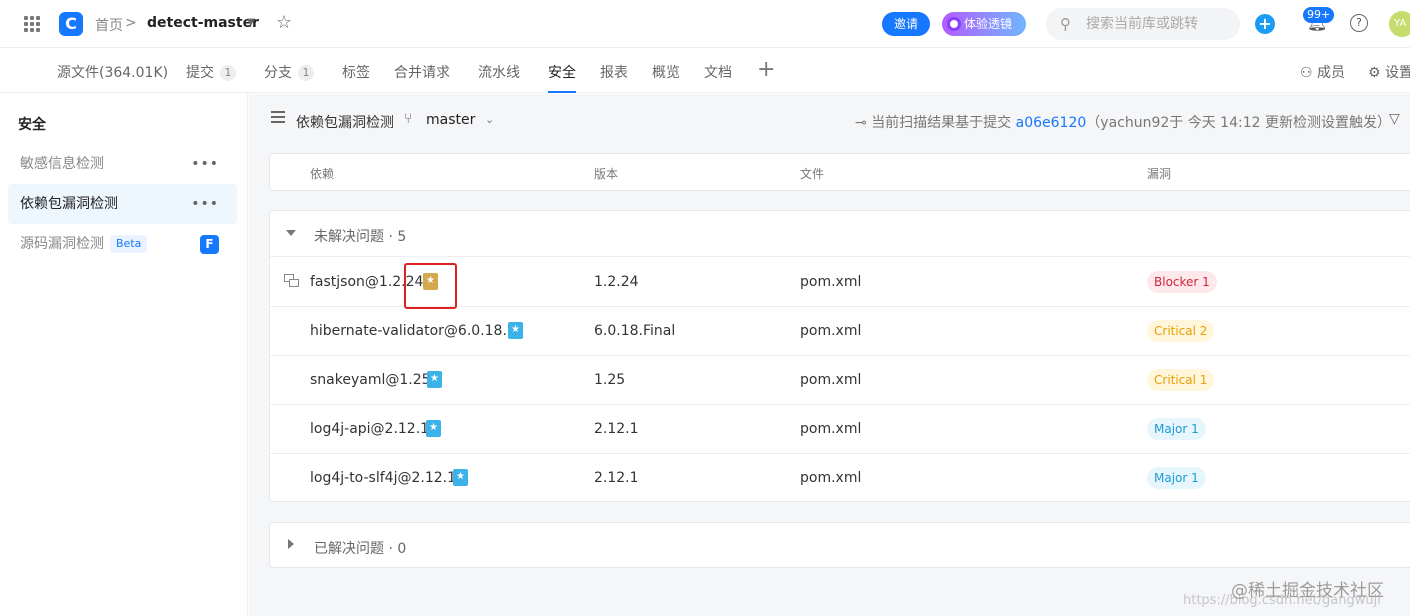  Describe the element at coordinates (562, 92) in the screenshot. I see `active-tab-indicator` at that location.